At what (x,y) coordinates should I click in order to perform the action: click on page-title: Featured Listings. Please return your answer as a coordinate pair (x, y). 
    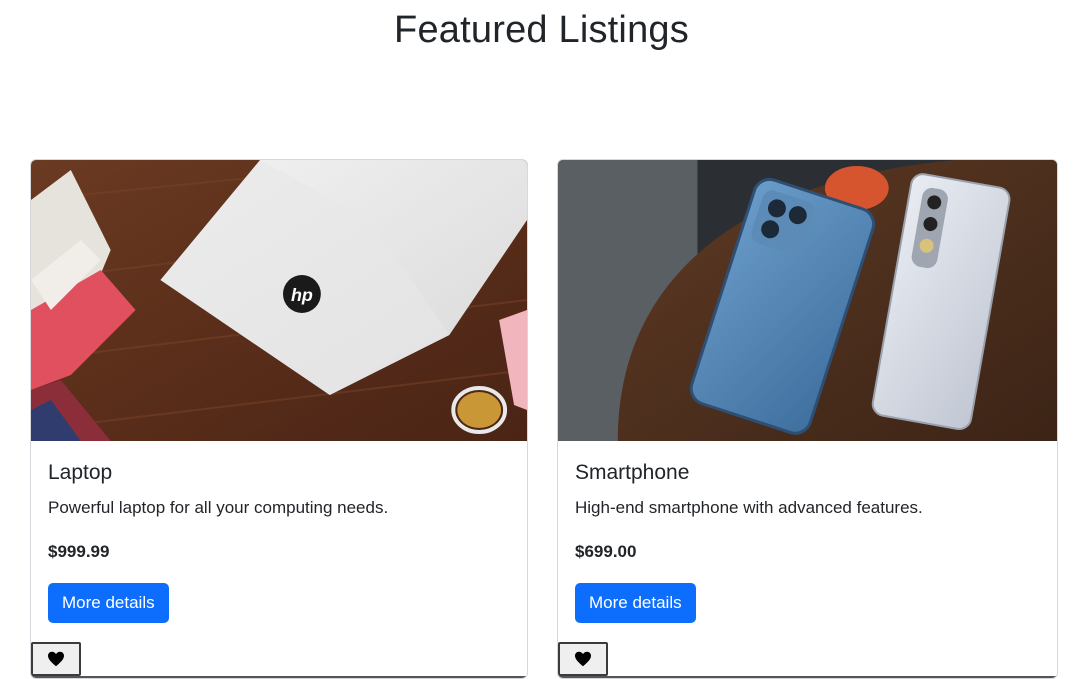
    Looking at the image, I should click on (541, 30).